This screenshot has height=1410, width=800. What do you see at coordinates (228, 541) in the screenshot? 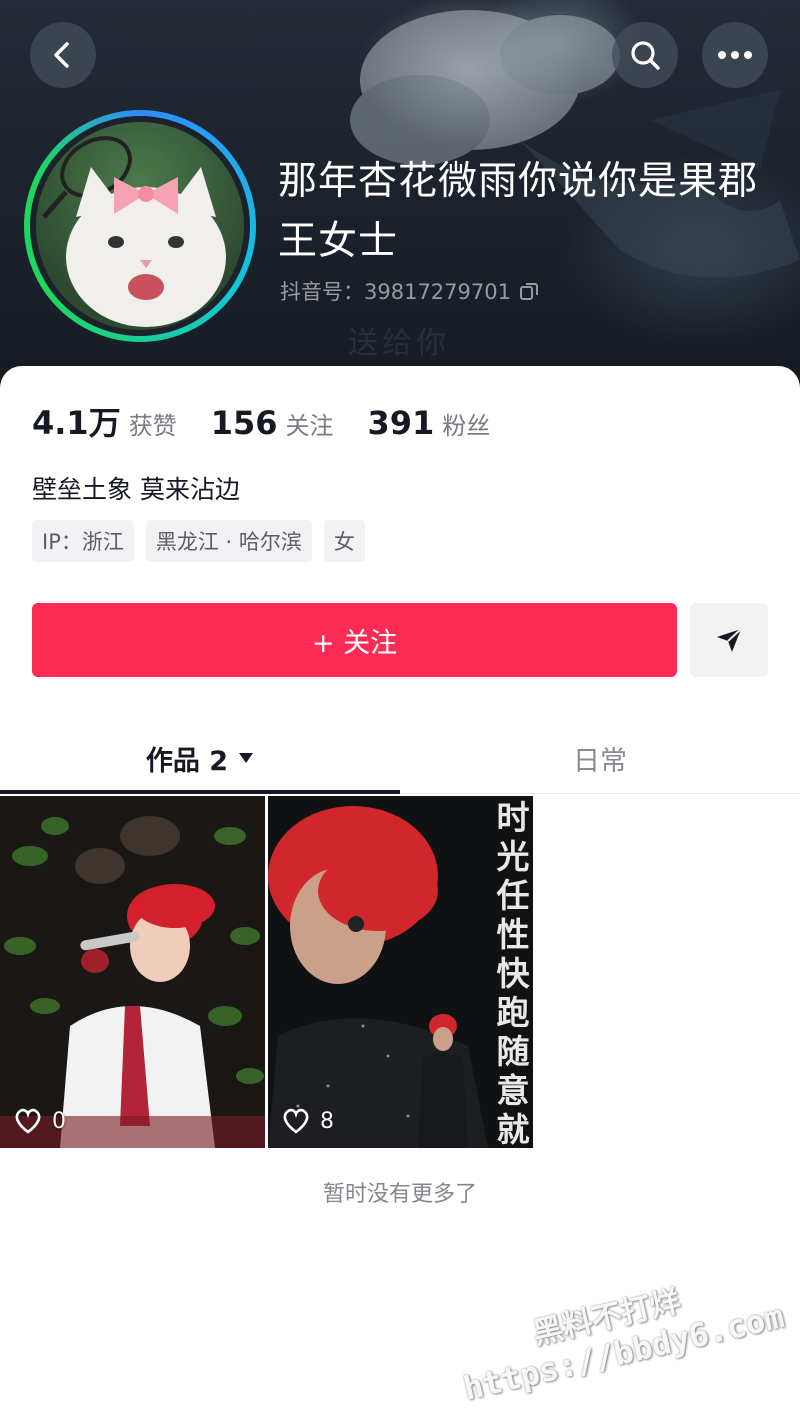
I see `city-tag: 黑龙江 · 哈尔滨` at bounding box center [228, 541].